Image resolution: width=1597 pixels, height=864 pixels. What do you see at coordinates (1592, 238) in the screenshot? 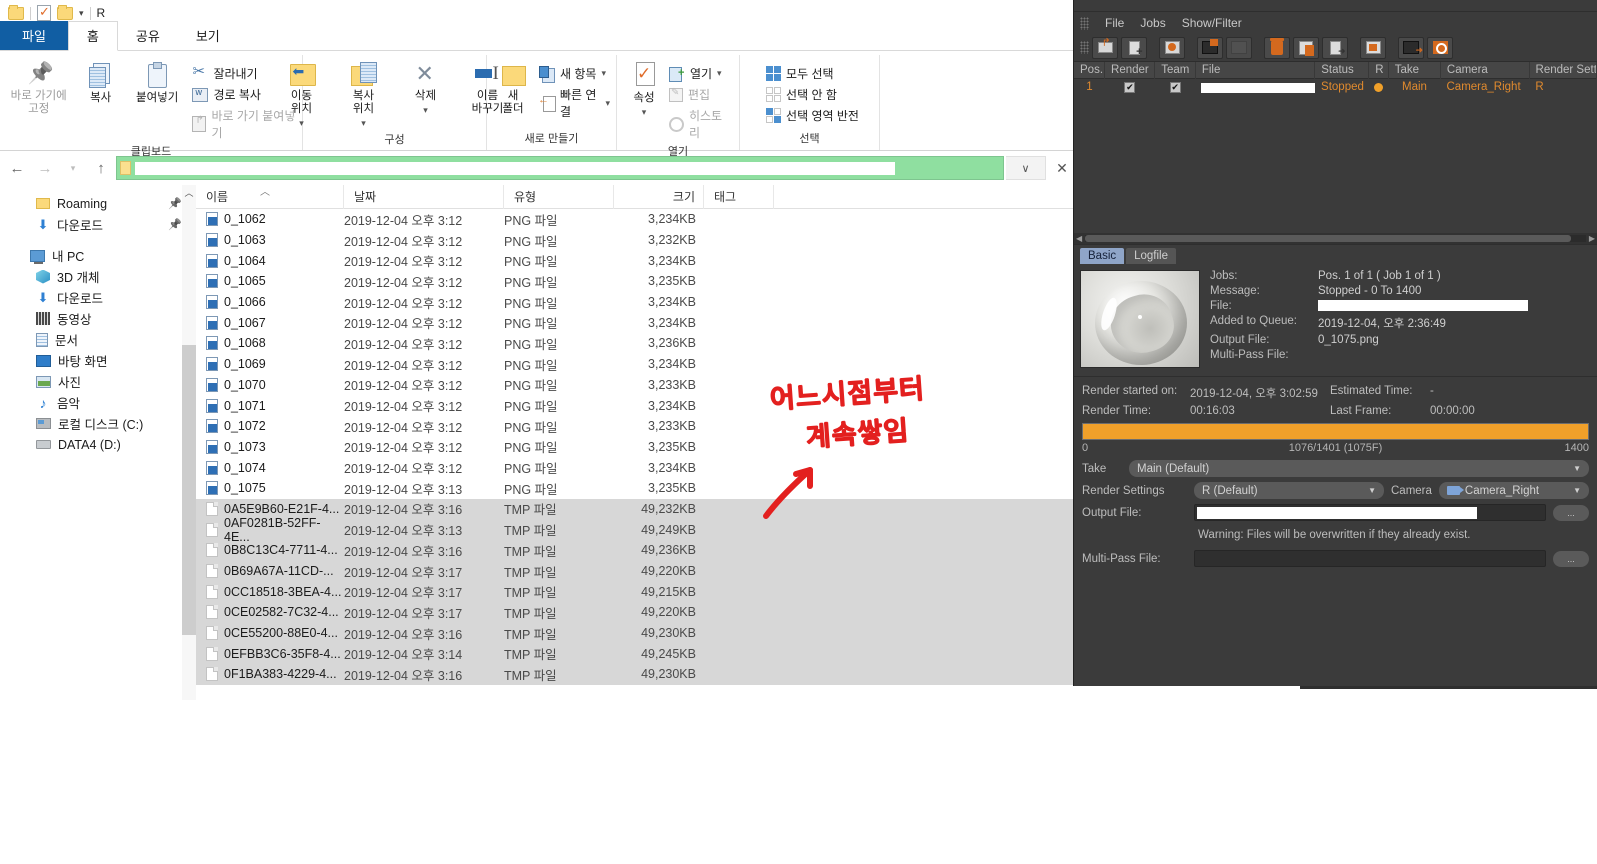
I see `scroll-right-icon: ▶` at bounding box center [1592, 238].